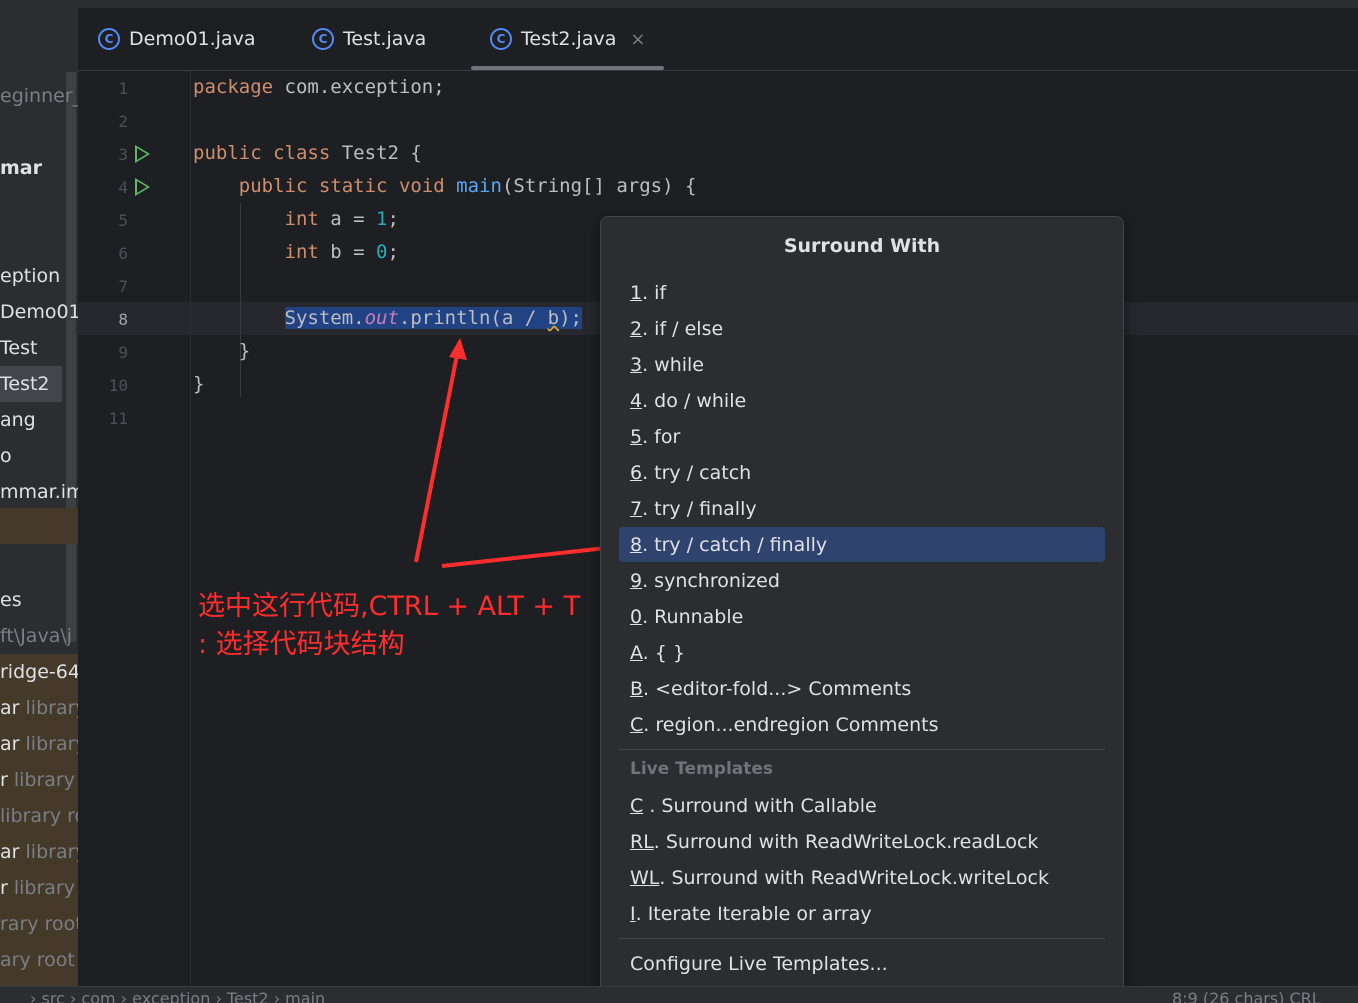 Image resolution: width=1358 pixels, height=1003 pixels. I want to click on code-text: ;, so click(393, 252).